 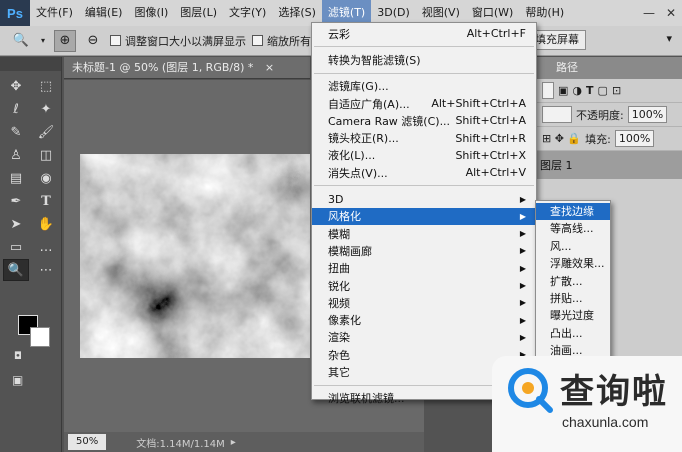 I want to click on tab-paths: 路径, so click(x=567, y=68).